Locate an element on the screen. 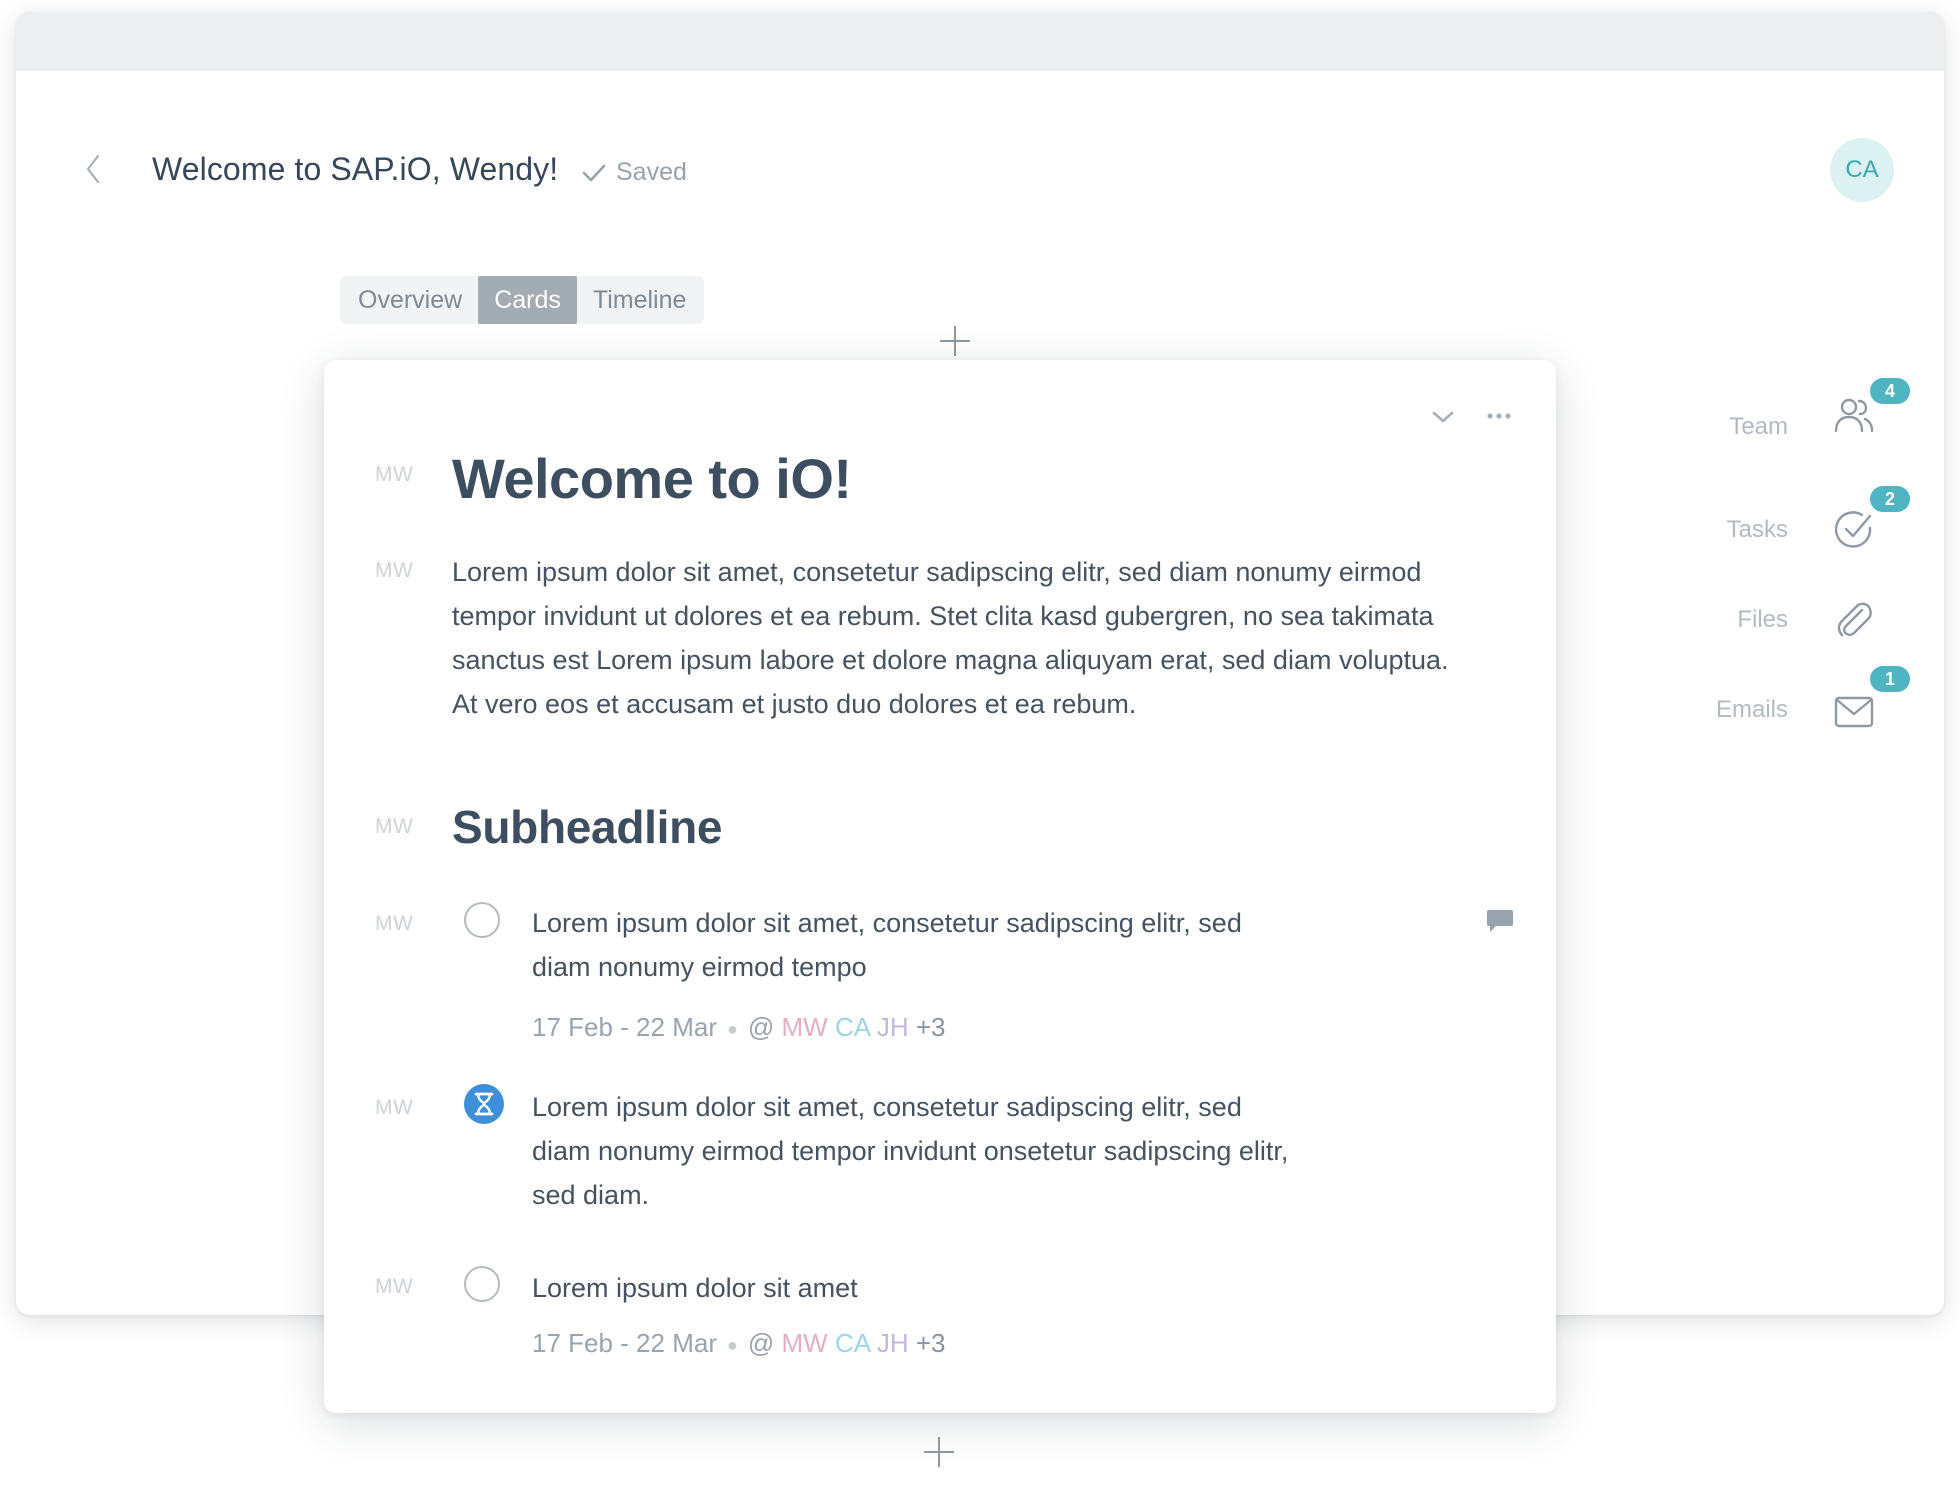  saved-status: Saved is located at coordinates (634, 172).